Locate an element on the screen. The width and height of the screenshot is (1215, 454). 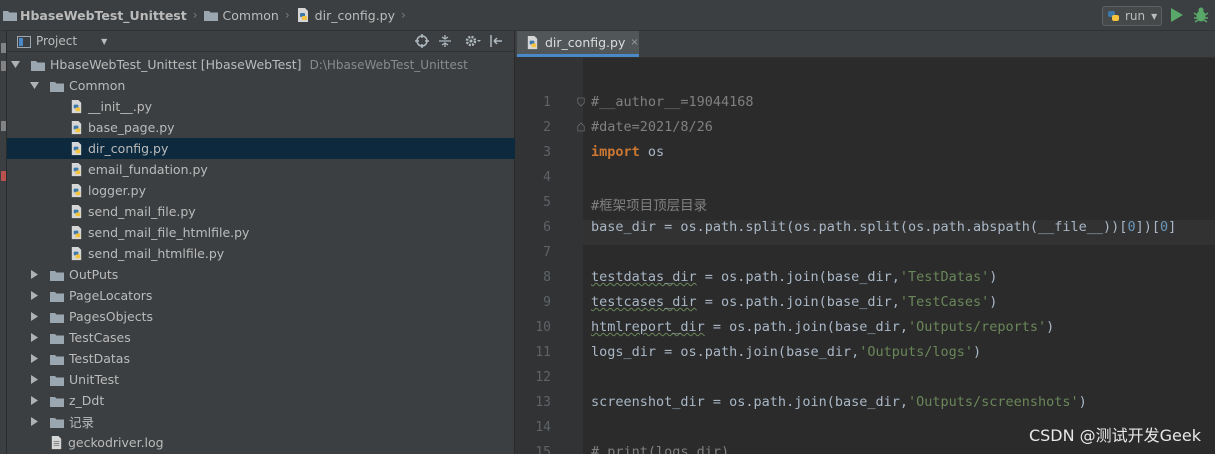
line-number: 13 is located at coordinates (543, 402).